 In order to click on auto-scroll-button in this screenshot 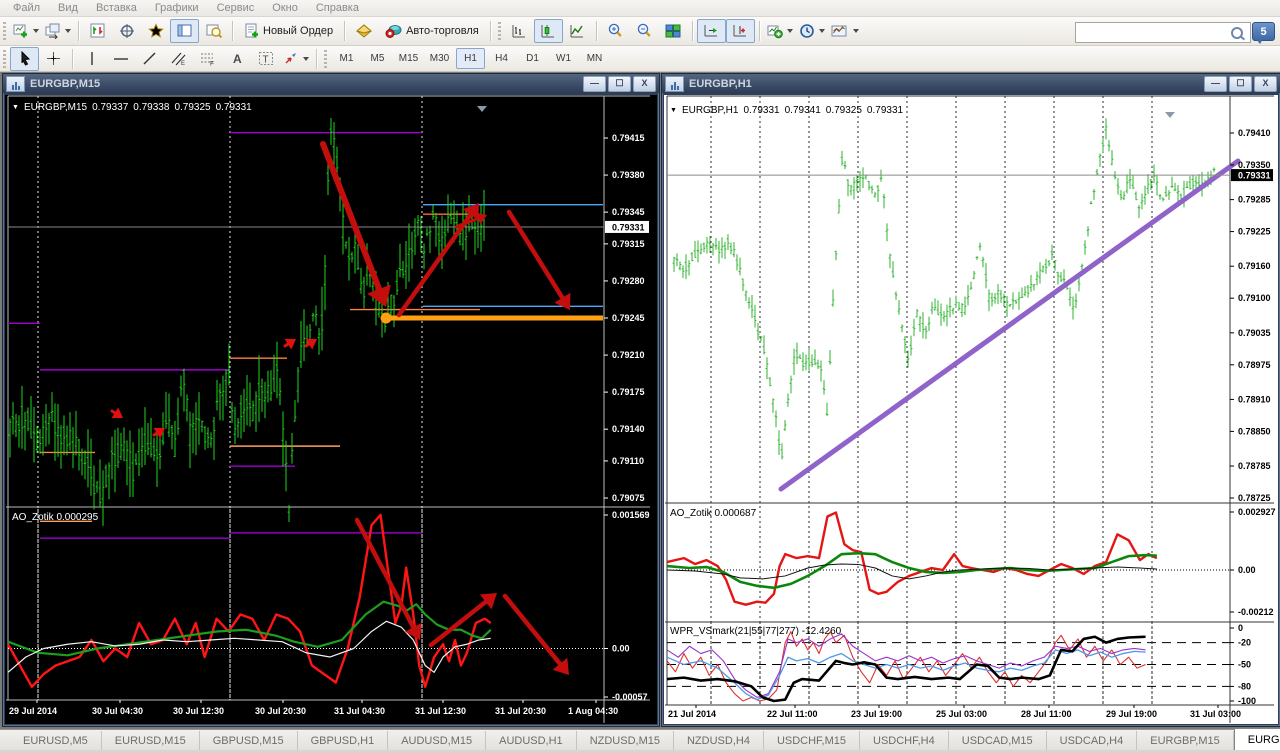, I will do `click(711, 31)`.